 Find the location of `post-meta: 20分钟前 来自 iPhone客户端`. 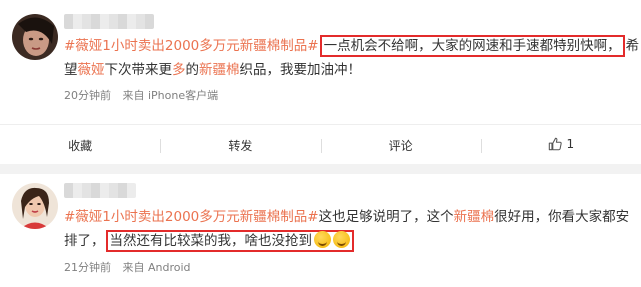

post-meta: 20分钟前 来自 iPhone客户端 is located at coordinates (145, 95).